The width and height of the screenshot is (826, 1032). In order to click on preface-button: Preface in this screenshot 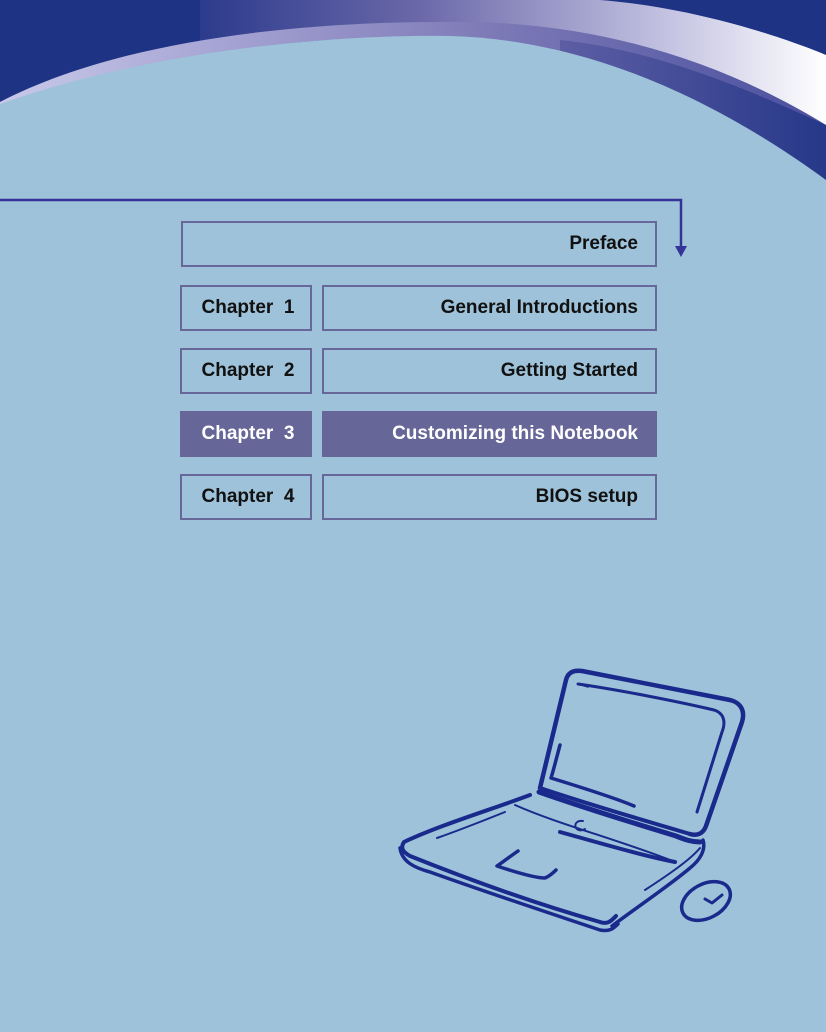, I will do `click(419, 244)`.